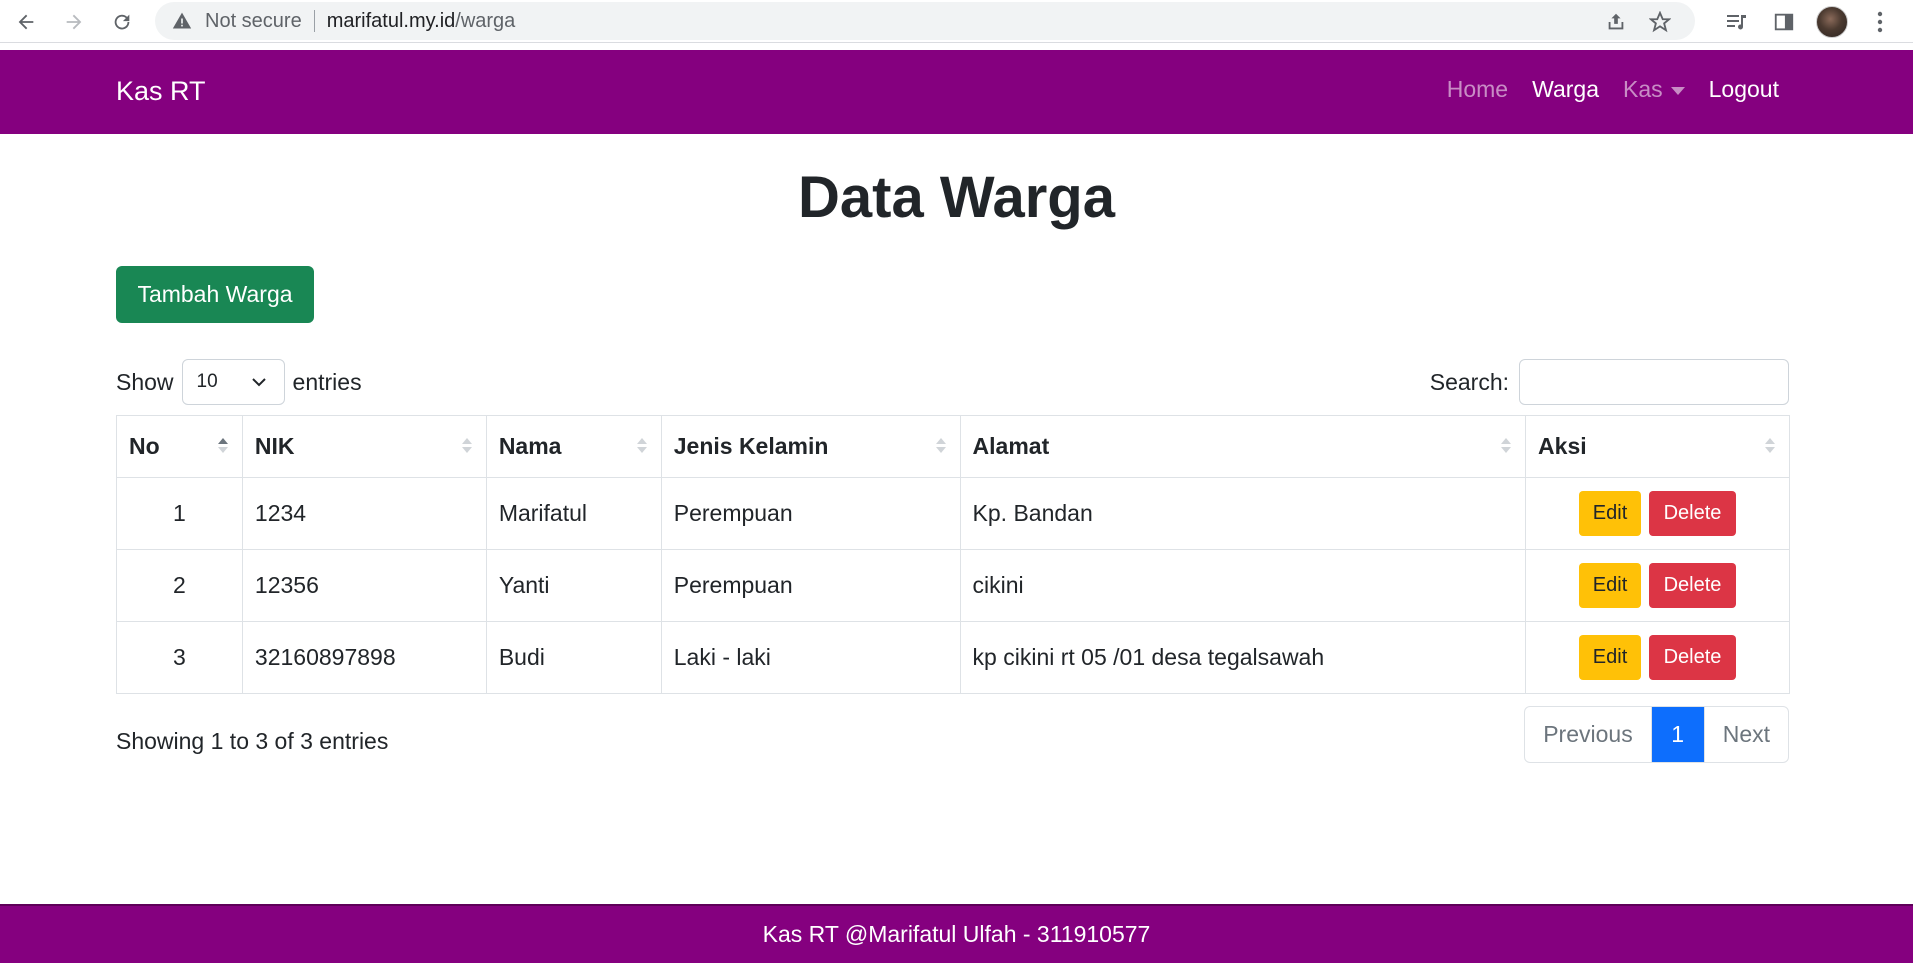  Describe the element at coordinates (751, 446) in the screenshot. I see `column-header-label: Jenis Kelamin` at that location.